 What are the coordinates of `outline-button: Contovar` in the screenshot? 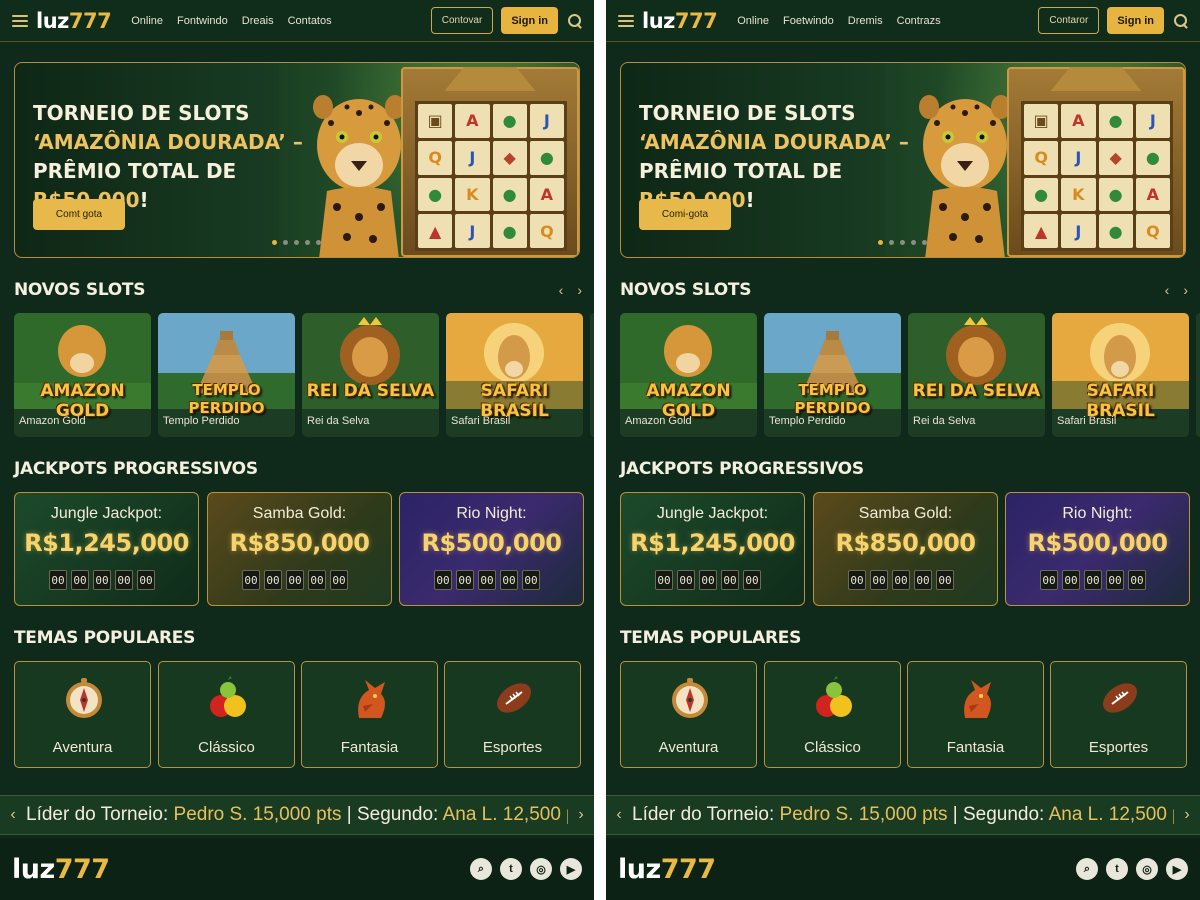 It's located at (462, 20).